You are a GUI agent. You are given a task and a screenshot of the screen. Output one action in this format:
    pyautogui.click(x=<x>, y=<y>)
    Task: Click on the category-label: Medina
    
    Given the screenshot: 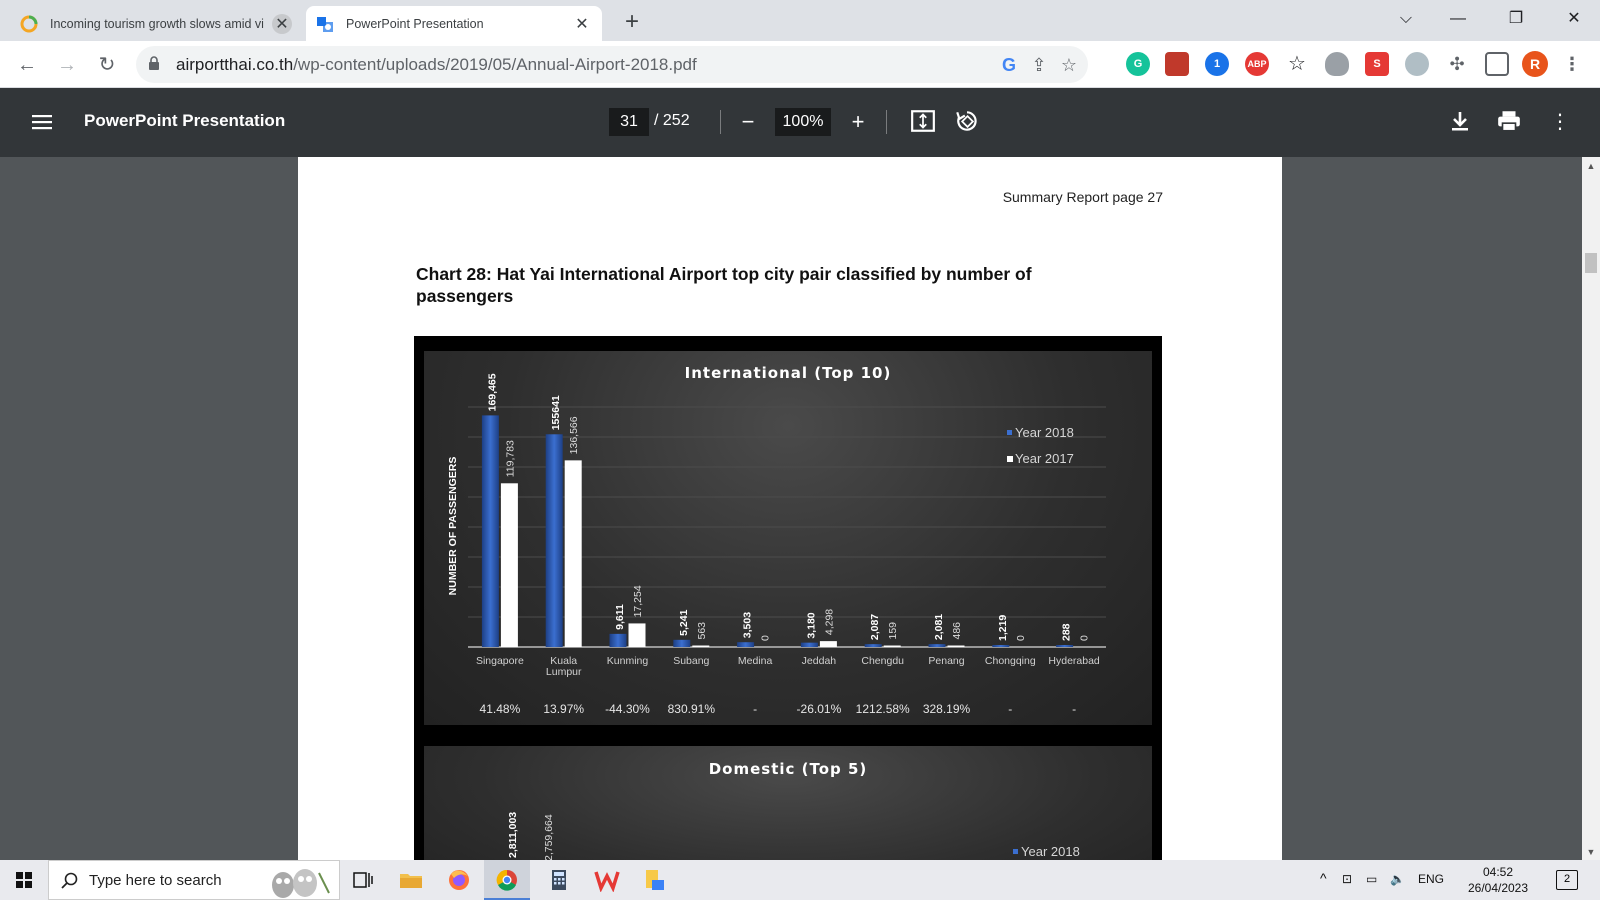 What is the action you would take?
    pyautogui.click(x=755, y=661)
    